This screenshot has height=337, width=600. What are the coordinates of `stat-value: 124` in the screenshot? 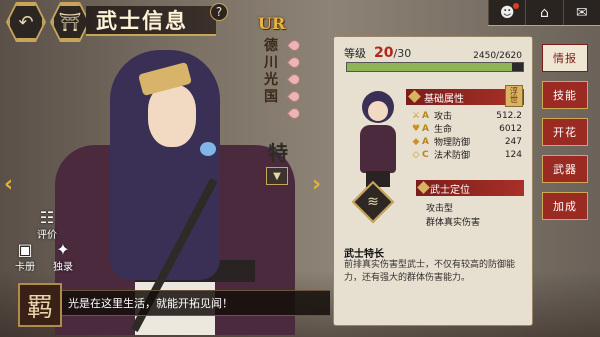 It's located at (513, 154).